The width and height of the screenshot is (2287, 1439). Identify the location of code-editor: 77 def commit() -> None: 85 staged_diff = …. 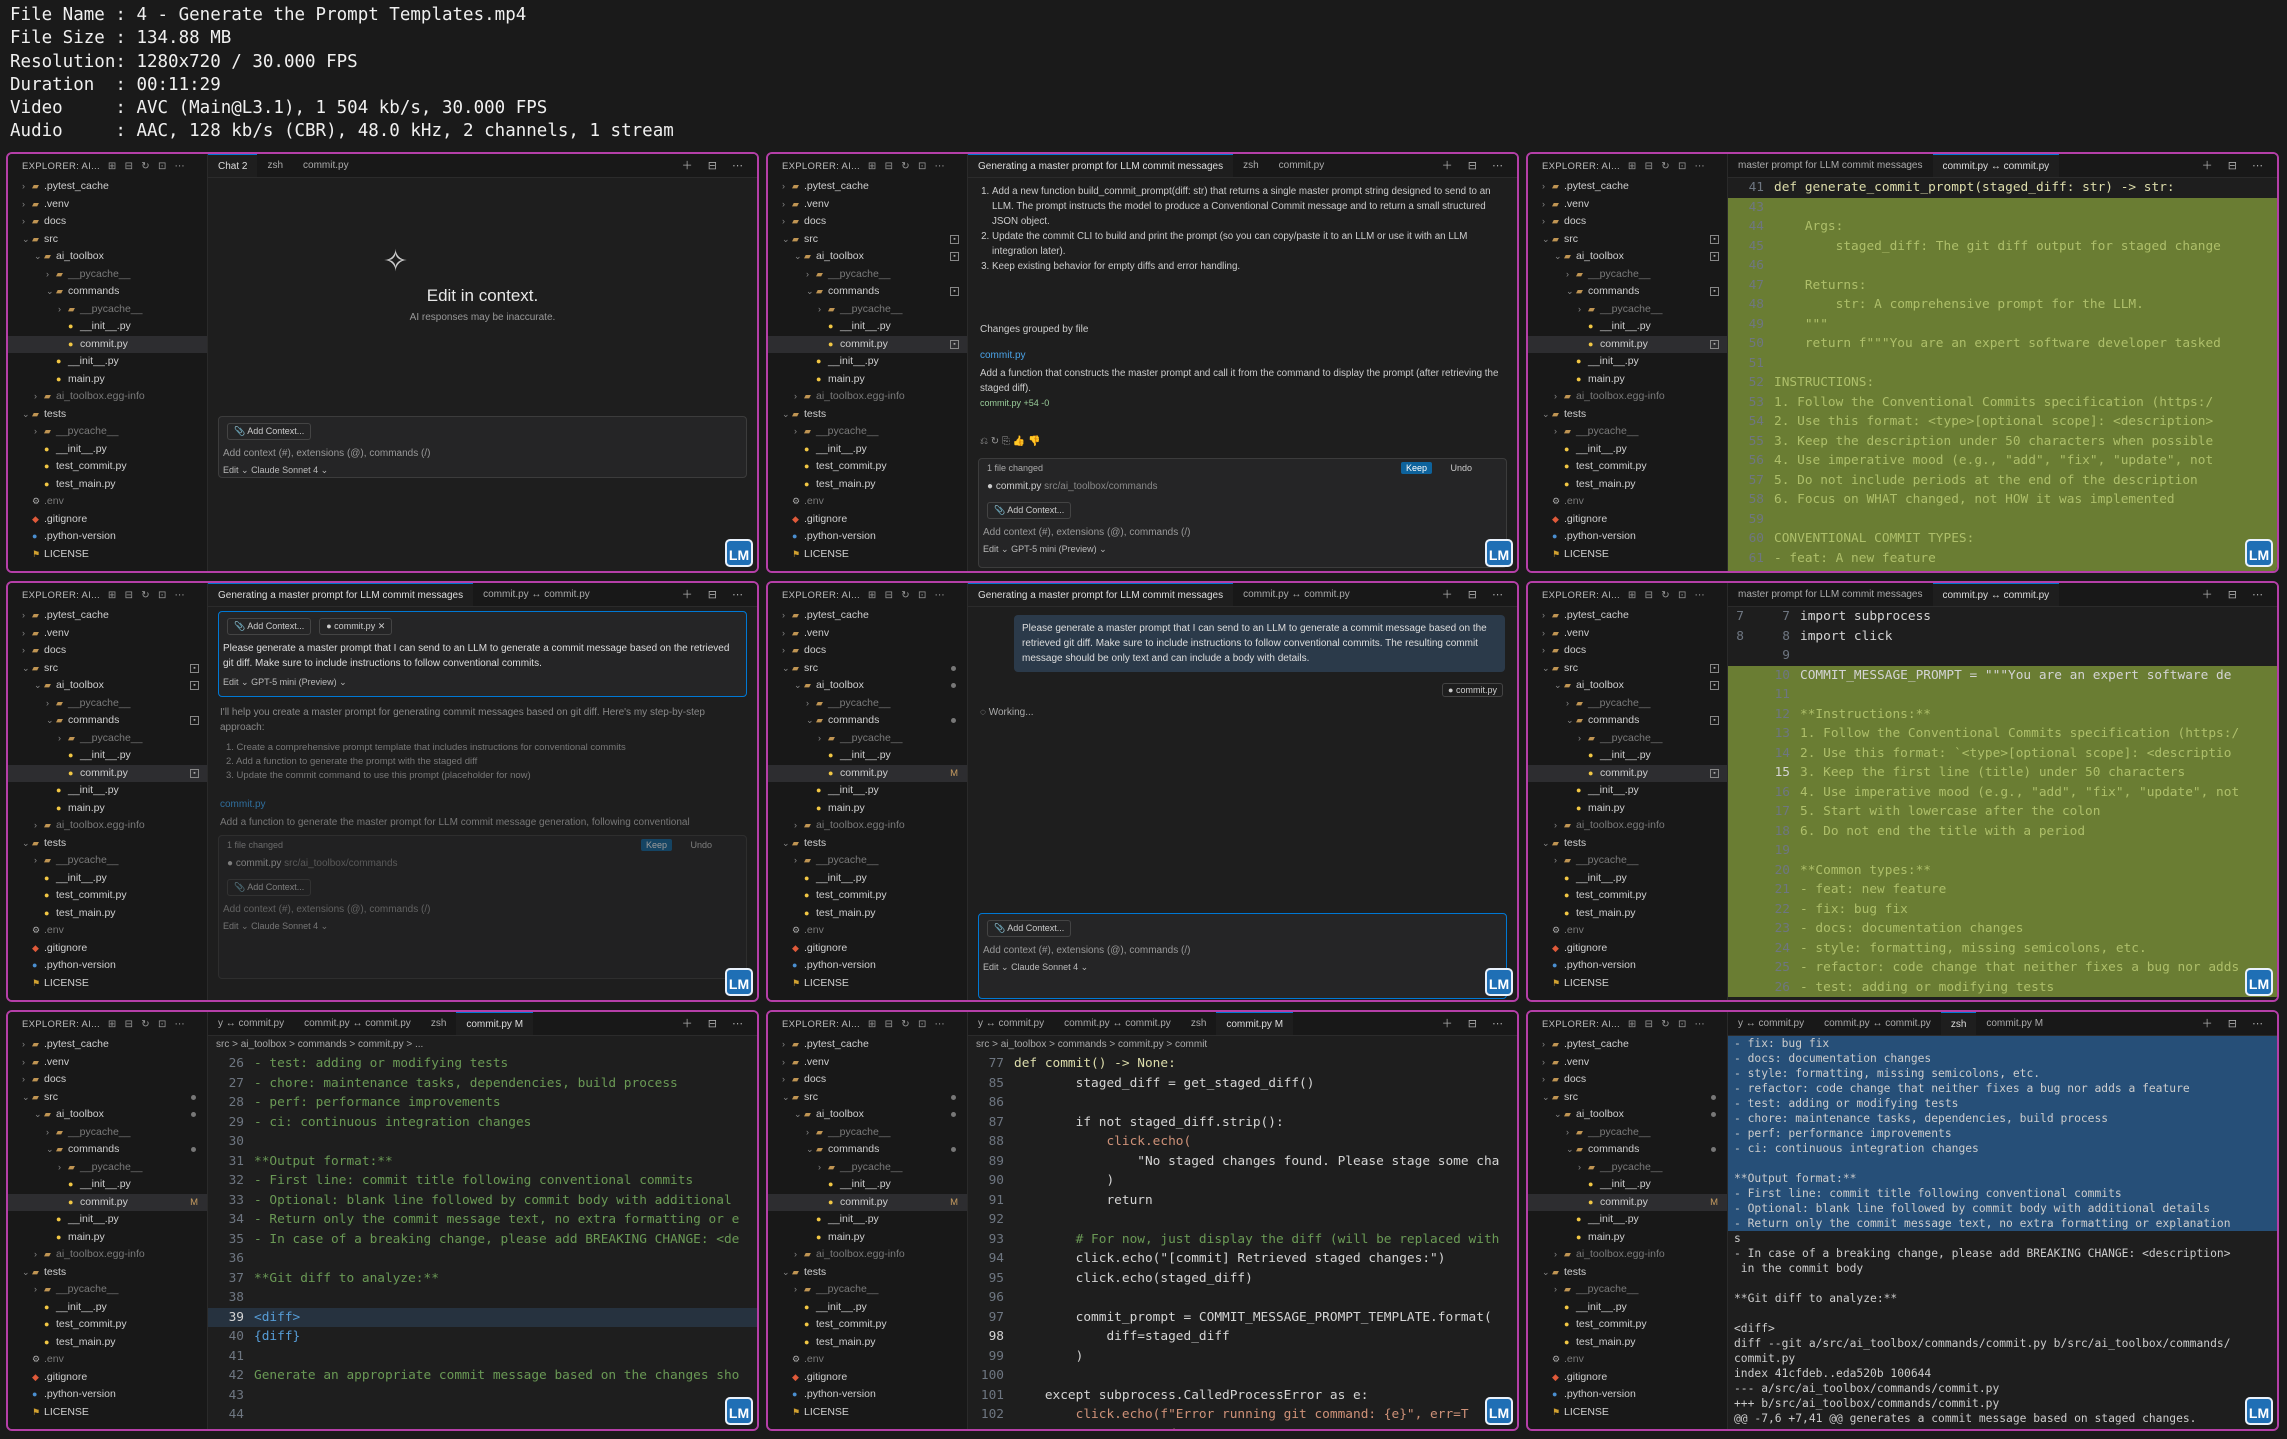
(1242, 1241).